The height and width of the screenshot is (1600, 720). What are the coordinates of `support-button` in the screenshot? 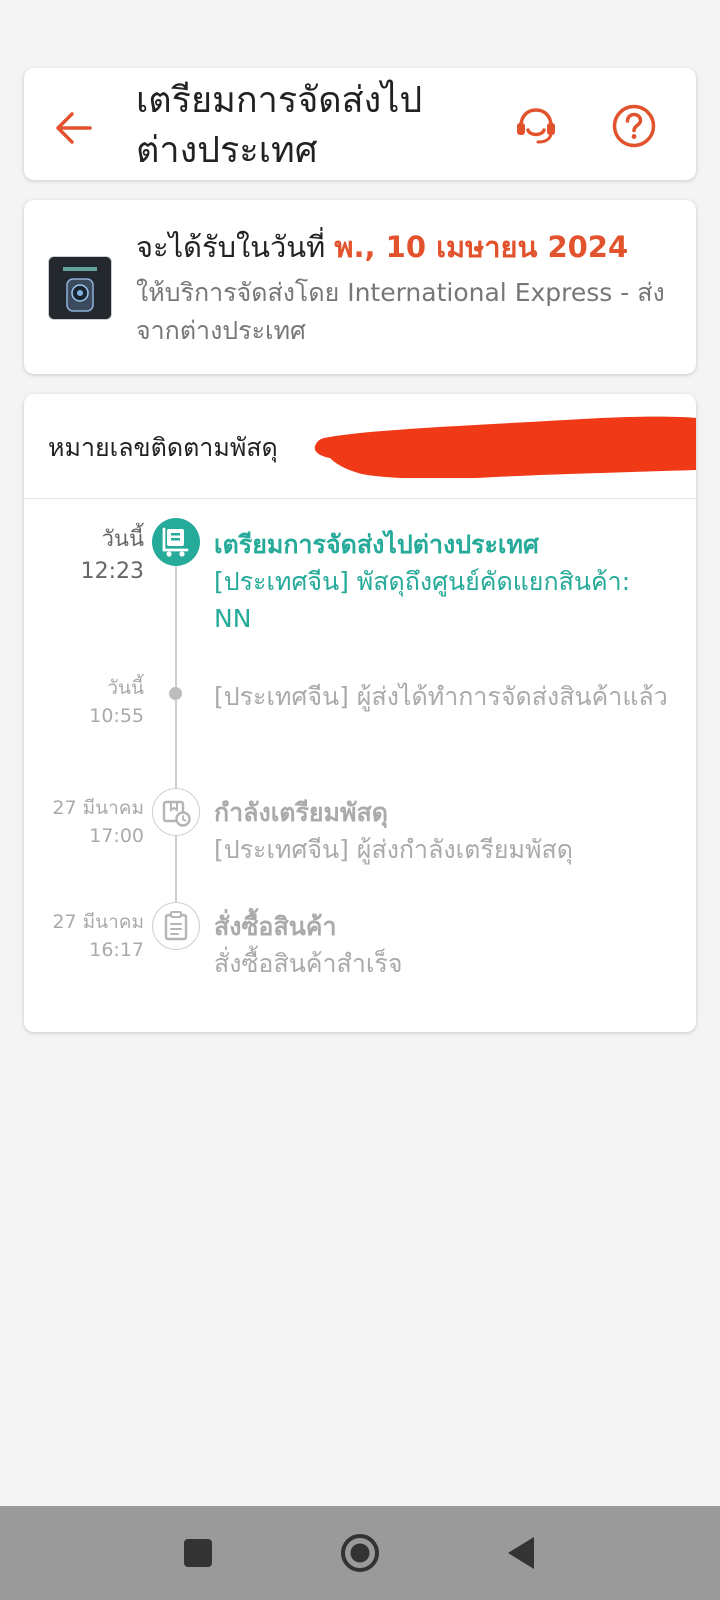 It's located at (536, 126).